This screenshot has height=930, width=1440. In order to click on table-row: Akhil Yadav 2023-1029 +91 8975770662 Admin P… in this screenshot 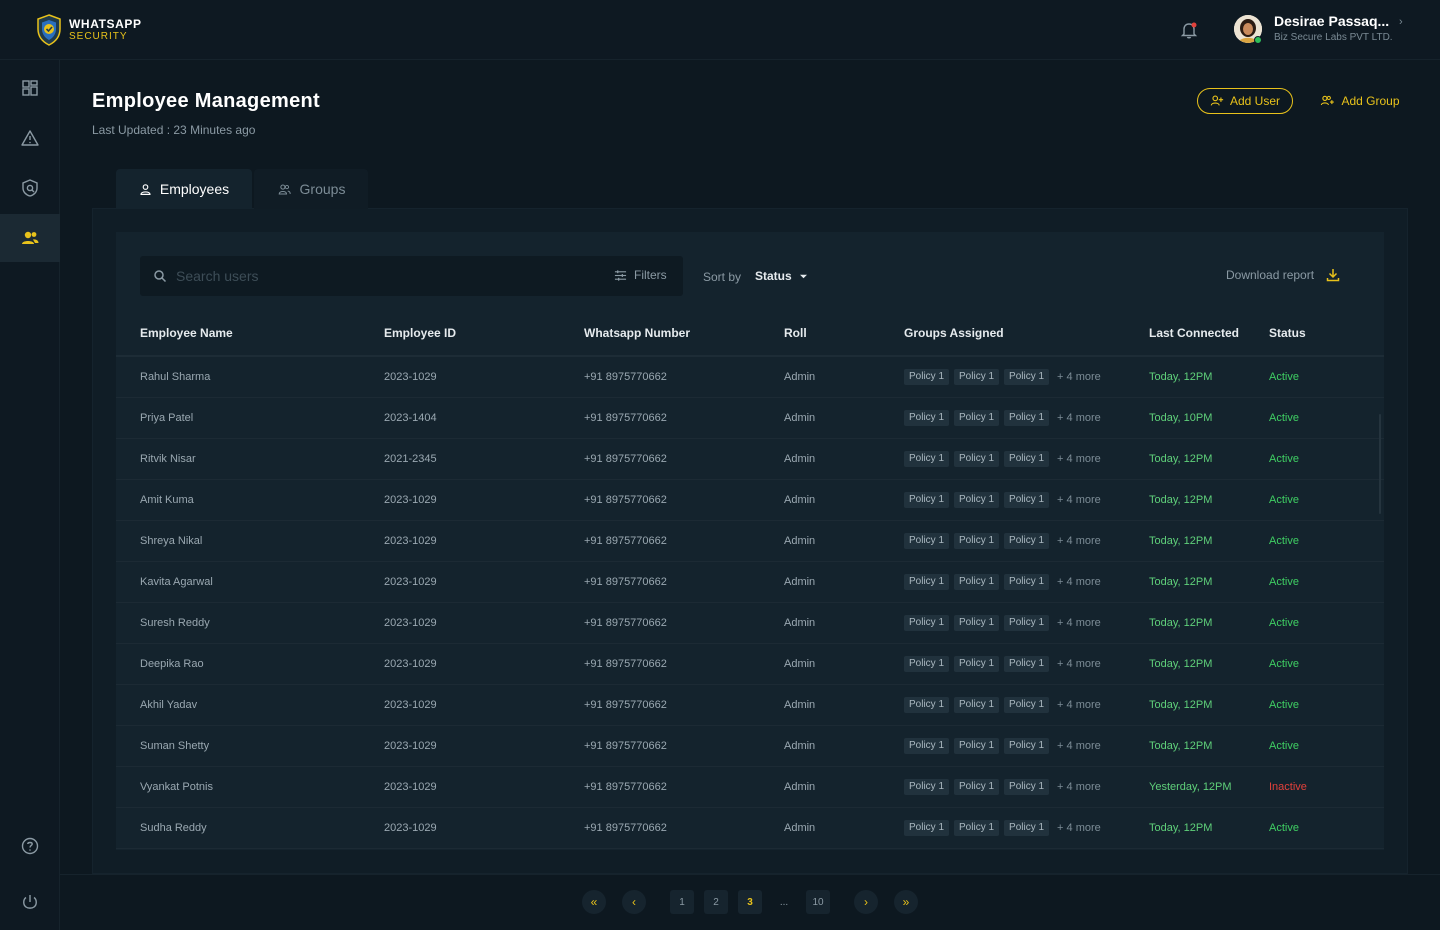, I will do `click(750, 705)`.